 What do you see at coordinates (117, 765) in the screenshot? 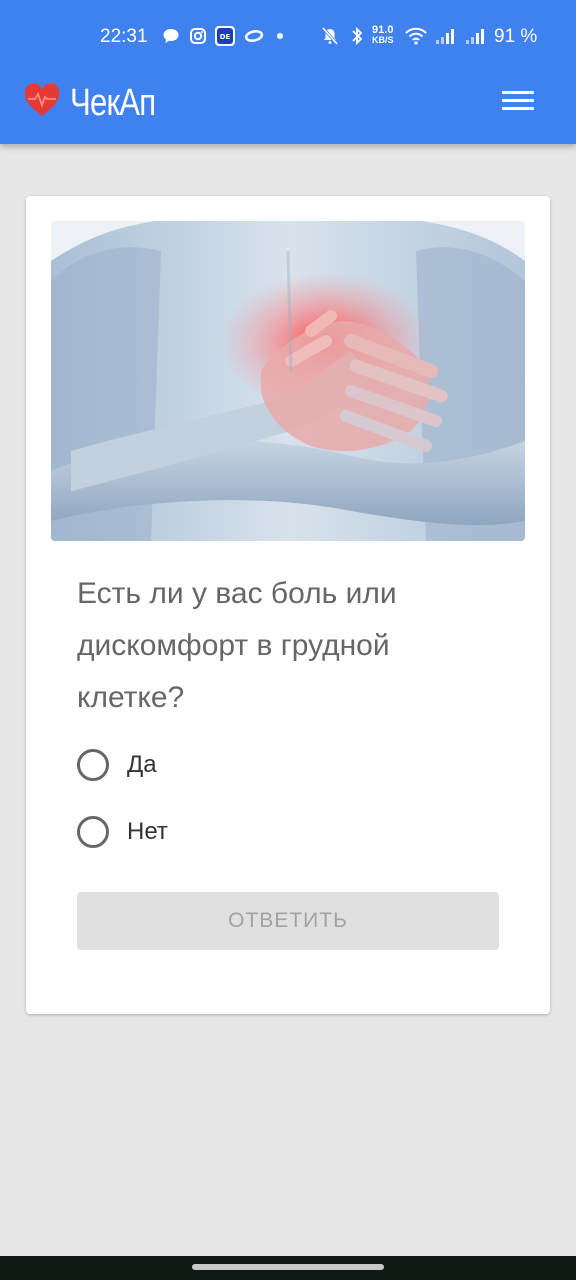
I see `option-yes: Да` at bounding box center [117, 765].